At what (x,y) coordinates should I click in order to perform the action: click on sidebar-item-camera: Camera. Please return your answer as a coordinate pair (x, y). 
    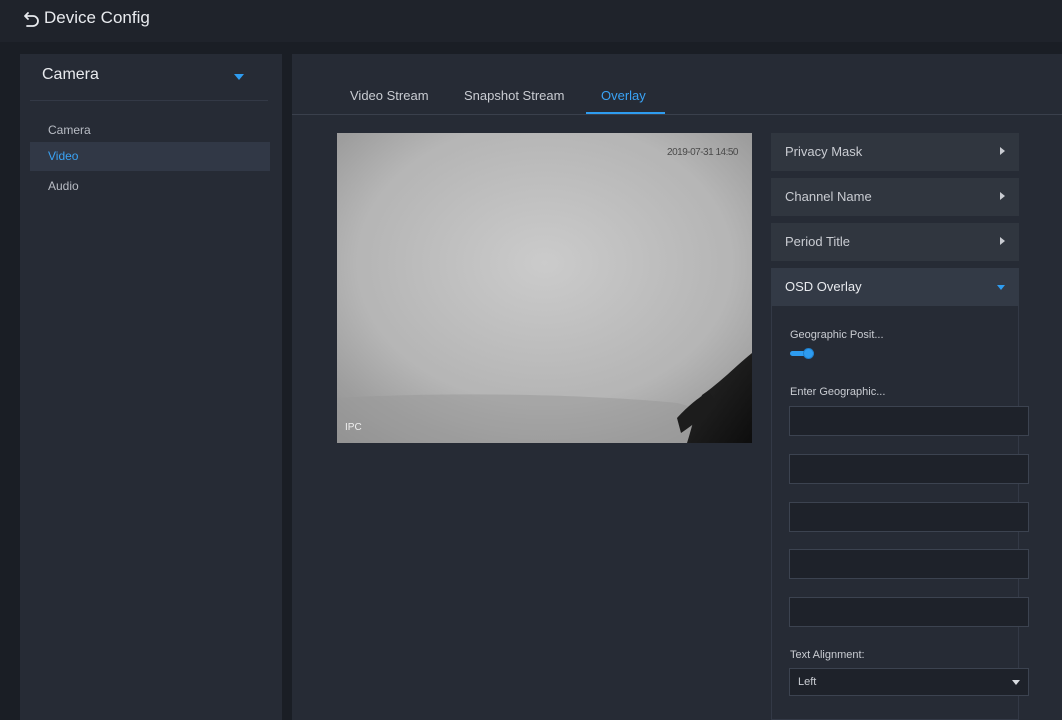
    Looking at the image, I should click on (150, 130).